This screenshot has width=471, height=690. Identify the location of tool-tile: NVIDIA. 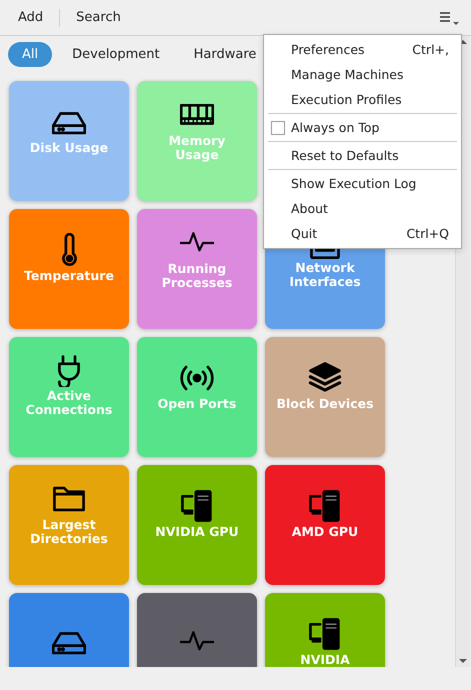
(325, 630).